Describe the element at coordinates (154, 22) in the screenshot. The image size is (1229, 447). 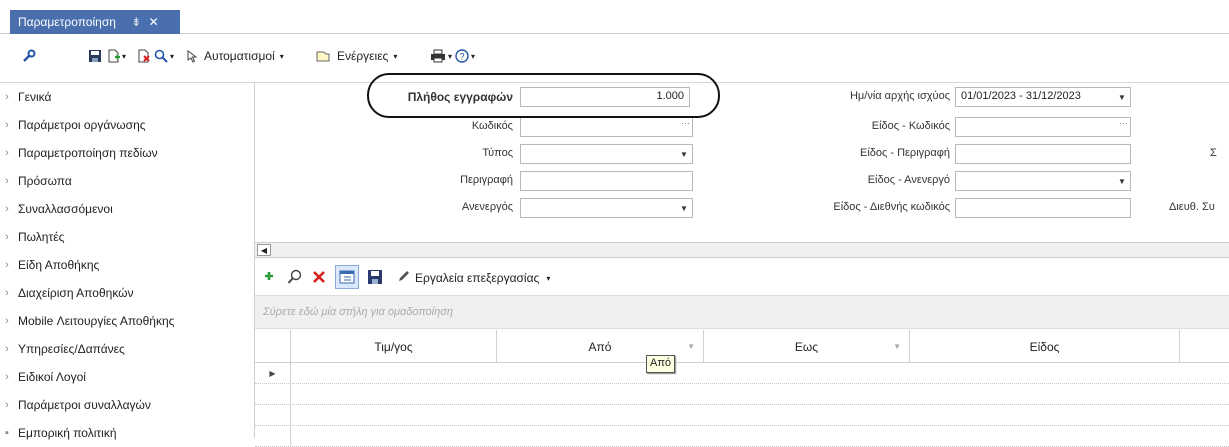
I see `close-icon: ✕` at that location.